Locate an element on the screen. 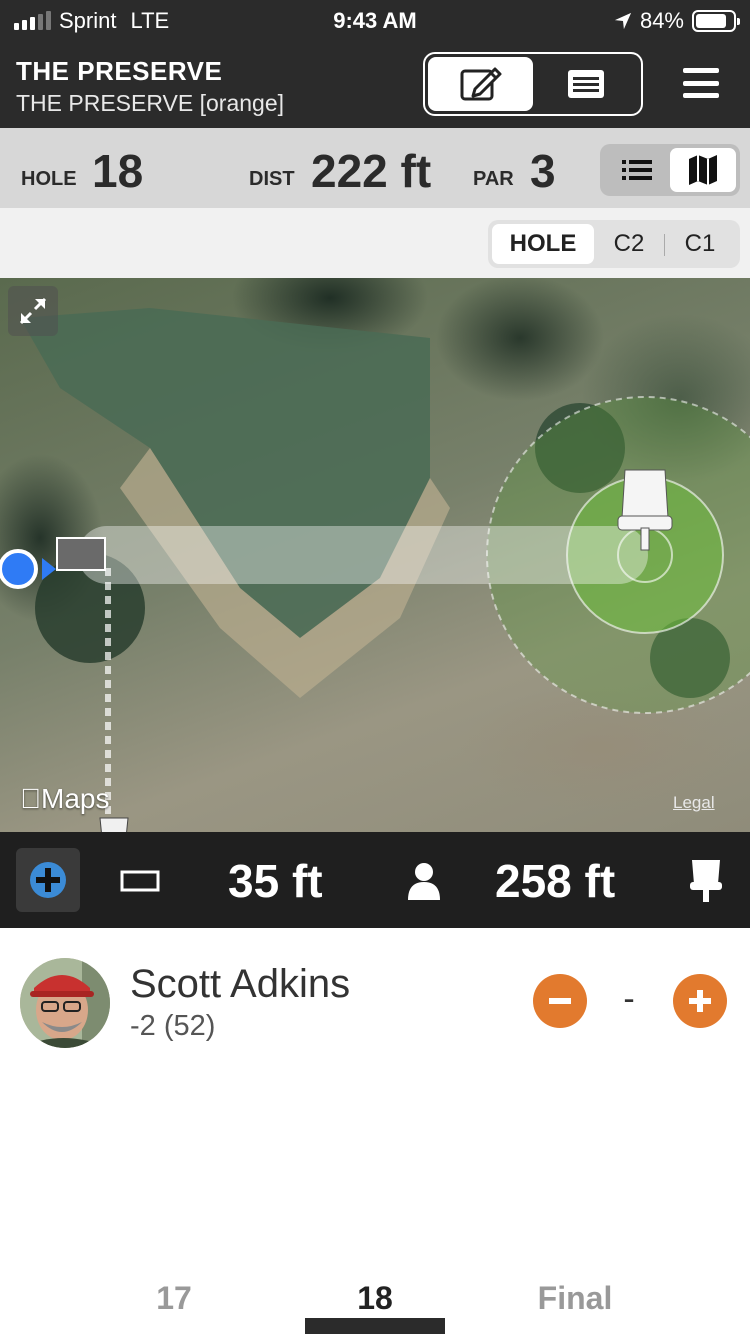 Image resolution: width=750 pixels, height=1334 pixels. plus-icon is located at coordinates (700, 1001).